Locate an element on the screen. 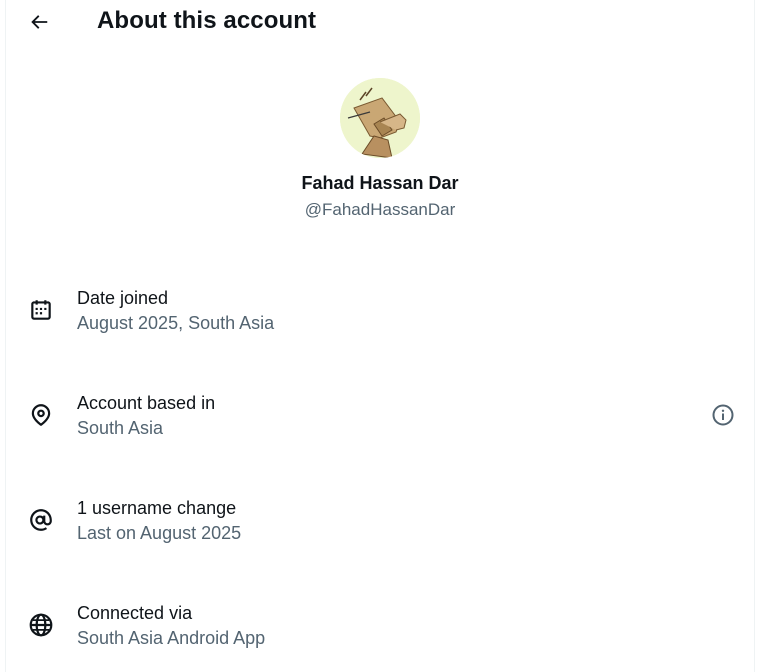  row-label: Account based in is located at coordinates (146, 403).